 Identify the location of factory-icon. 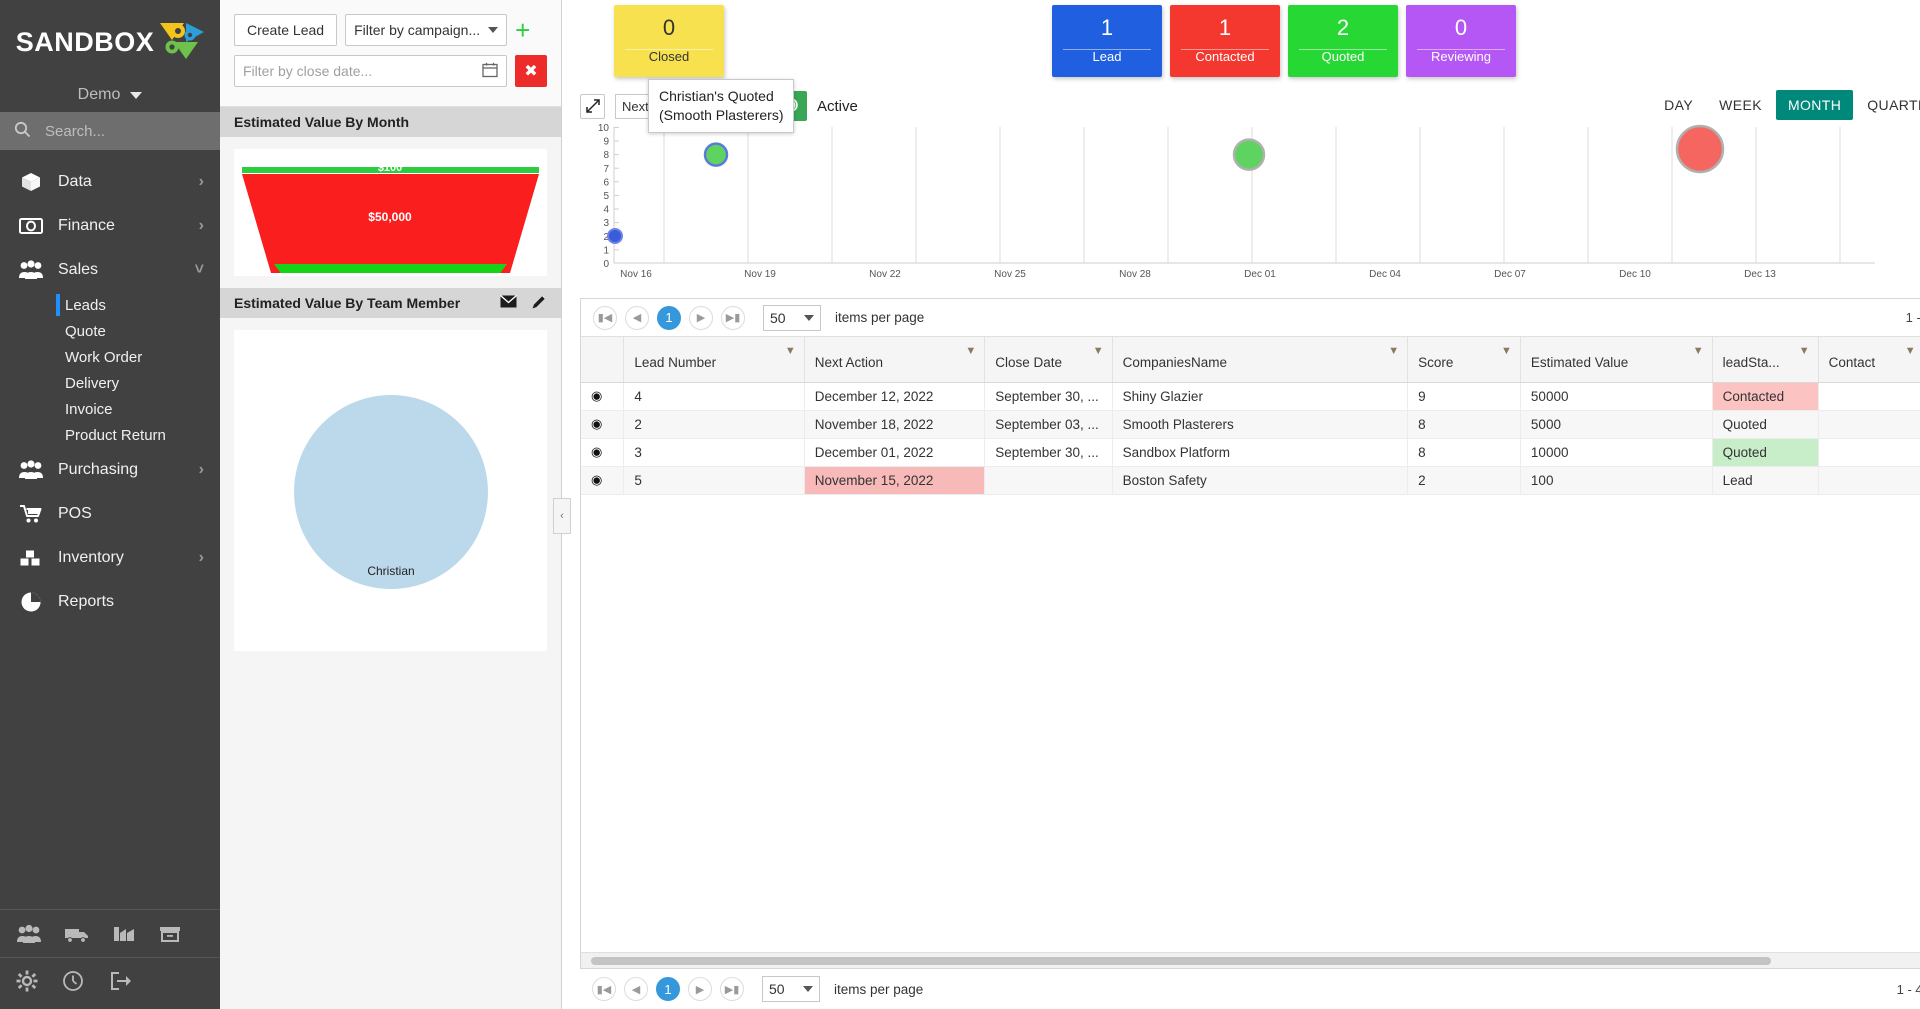
(124, 935).